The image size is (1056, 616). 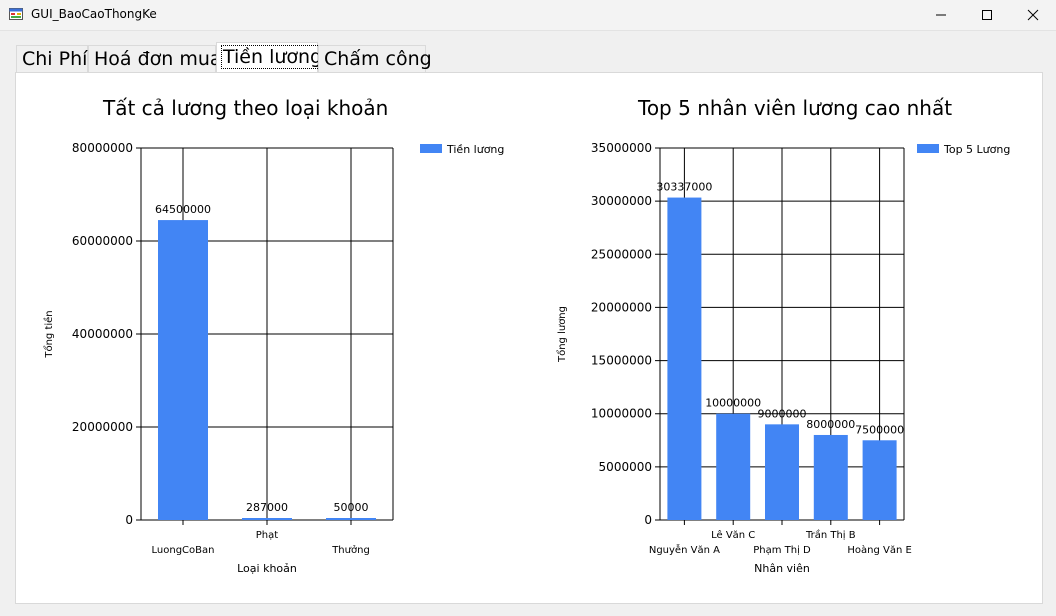 What do you see at coordinates (879, 429) in the screenshot?
I see `data-label: 7500000` at bounding box center [879, 429].